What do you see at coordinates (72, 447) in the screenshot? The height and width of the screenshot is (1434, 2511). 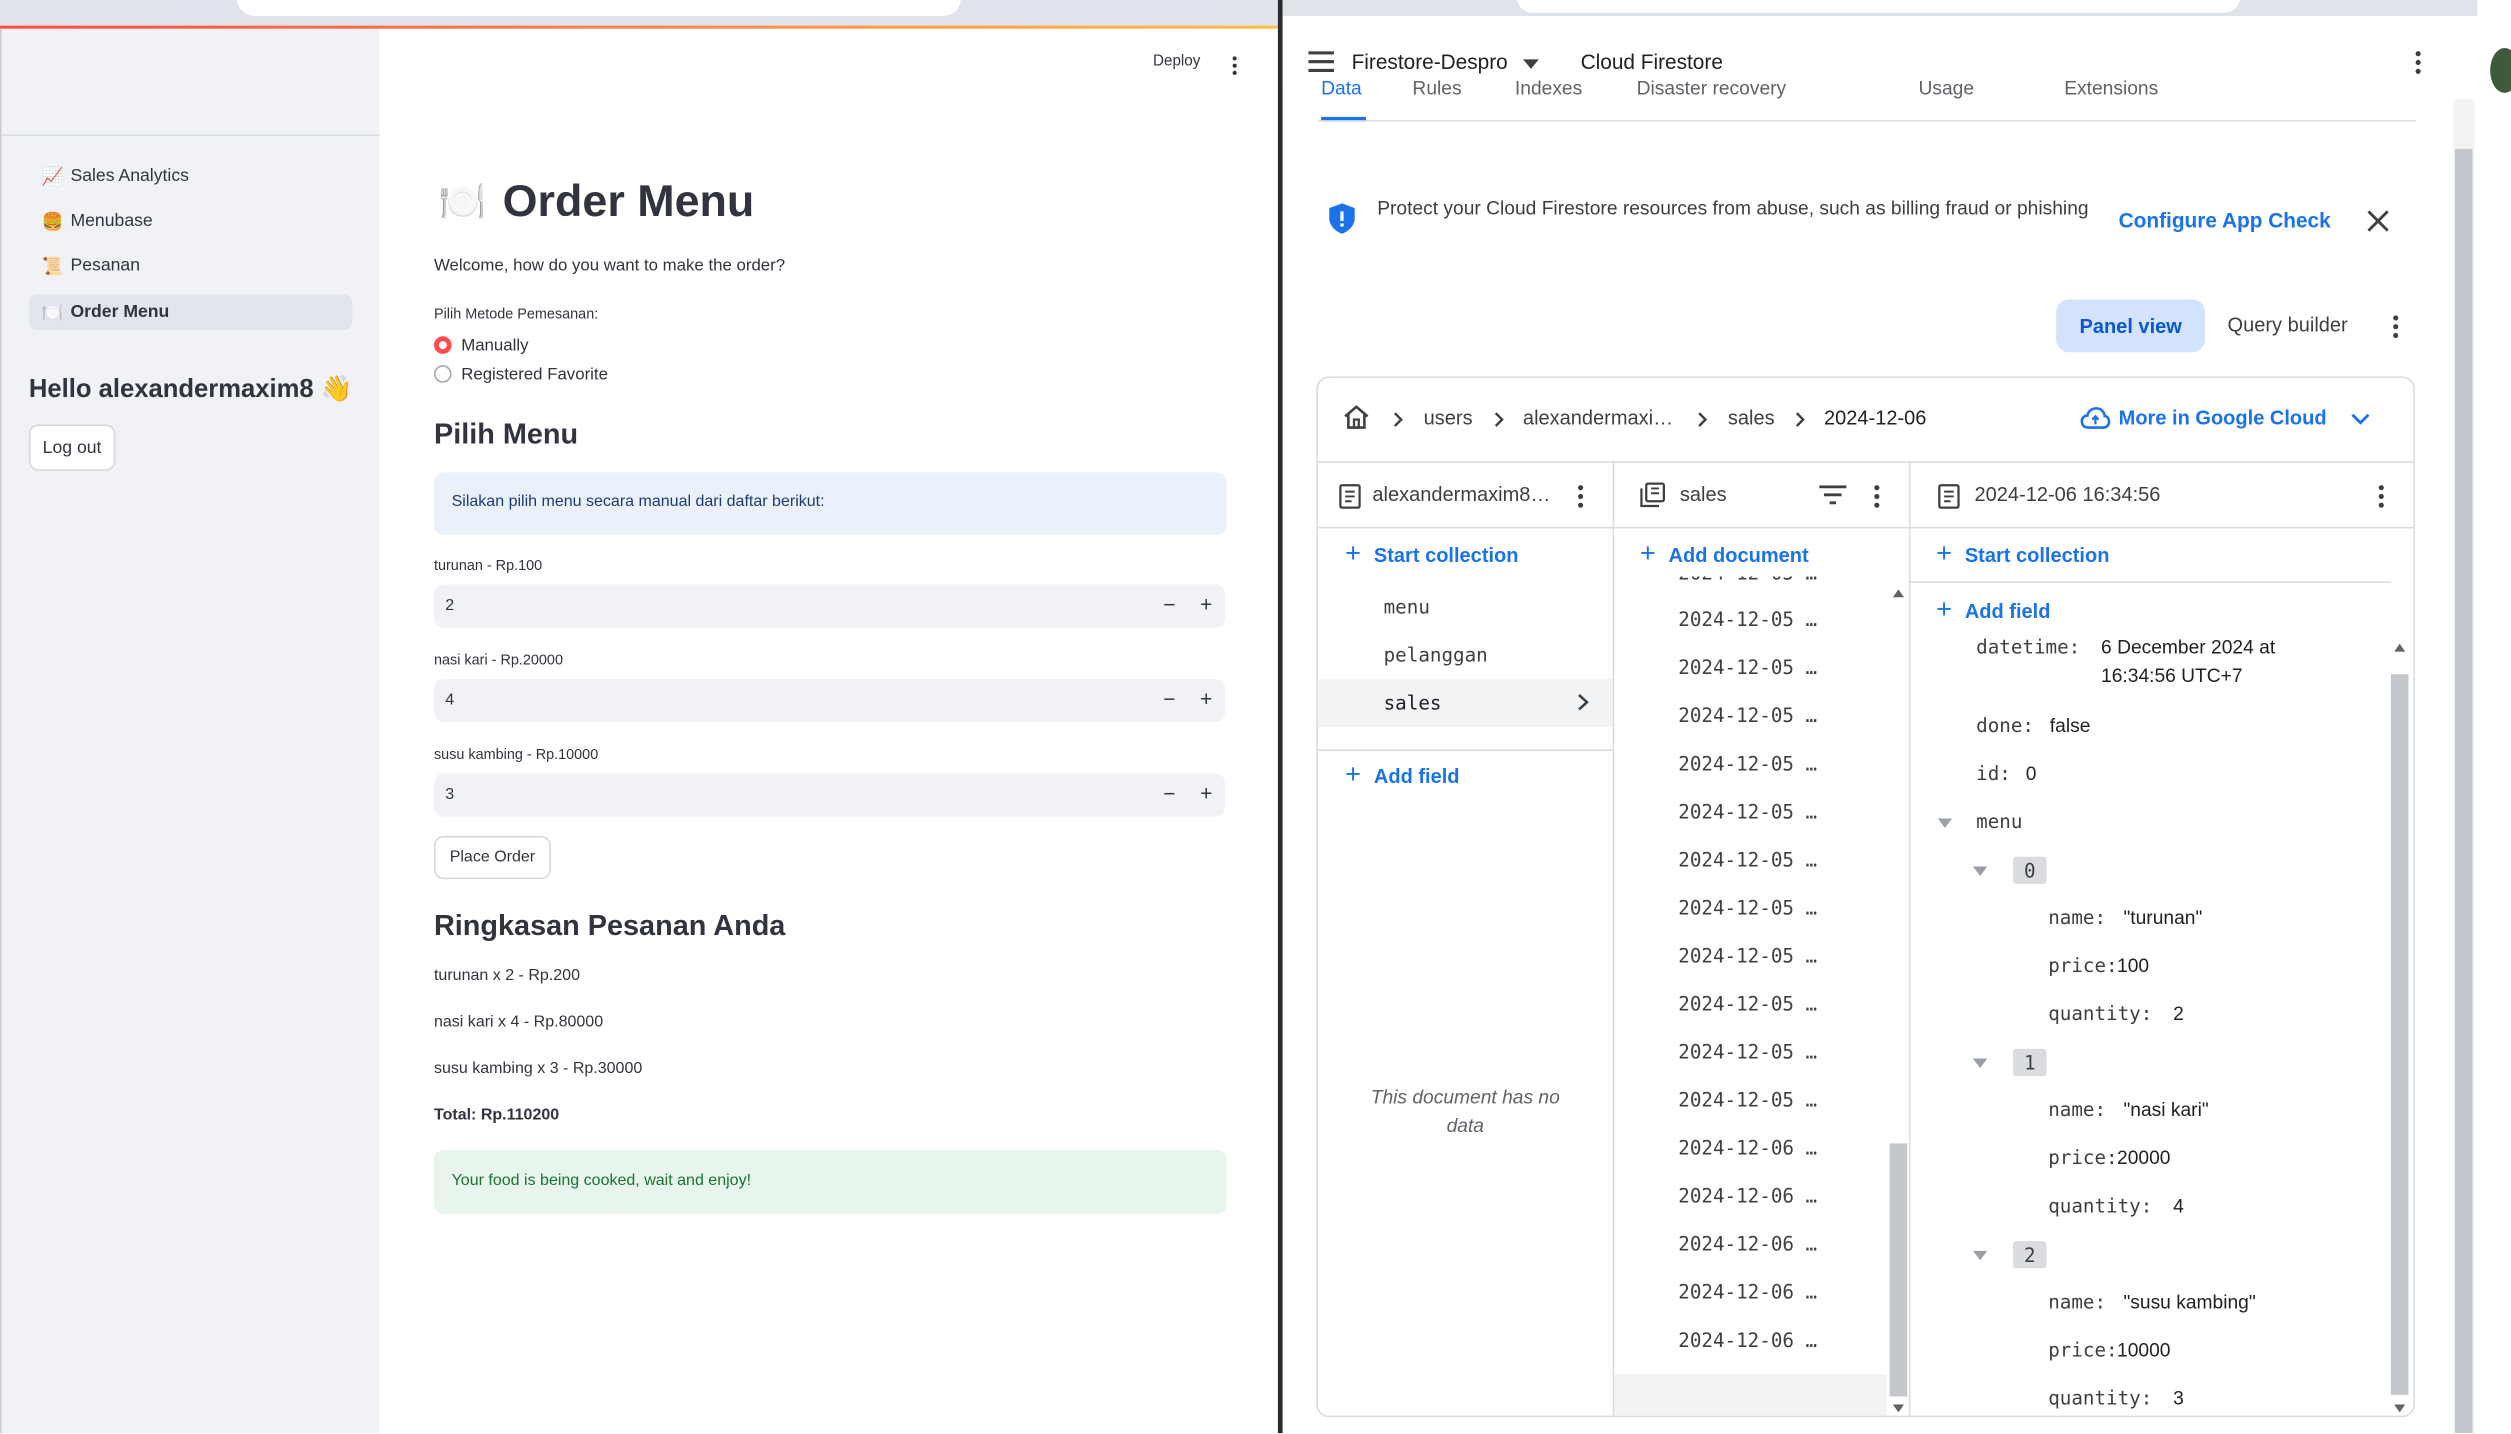 I see `logout-button: Log out` at bounding box center [72, 447].